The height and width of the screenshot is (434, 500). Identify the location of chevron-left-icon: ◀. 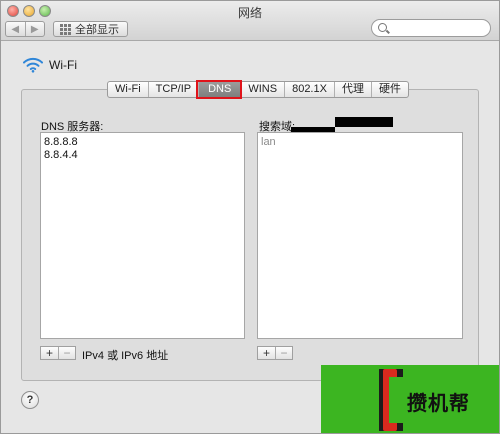
(15, 29).